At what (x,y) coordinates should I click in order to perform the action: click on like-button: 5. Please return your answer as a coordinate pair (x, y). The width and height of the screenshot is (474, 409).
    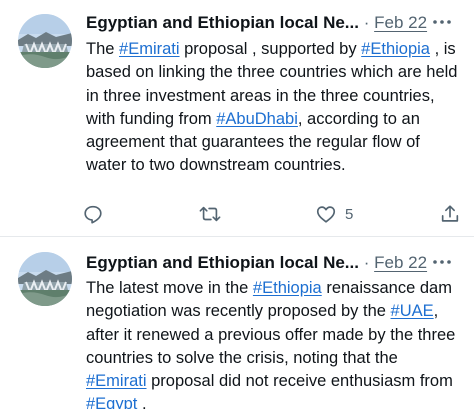
    Looking at the image, I should click on (334, 214).